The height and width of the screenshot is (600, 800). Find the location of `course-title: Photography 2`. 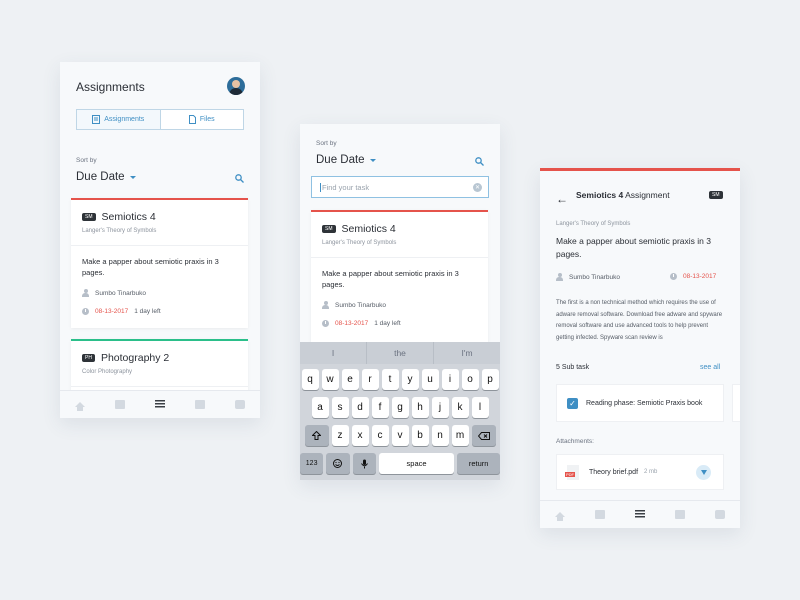

course-title: Photography 2 is located at coordinates (135, 358).